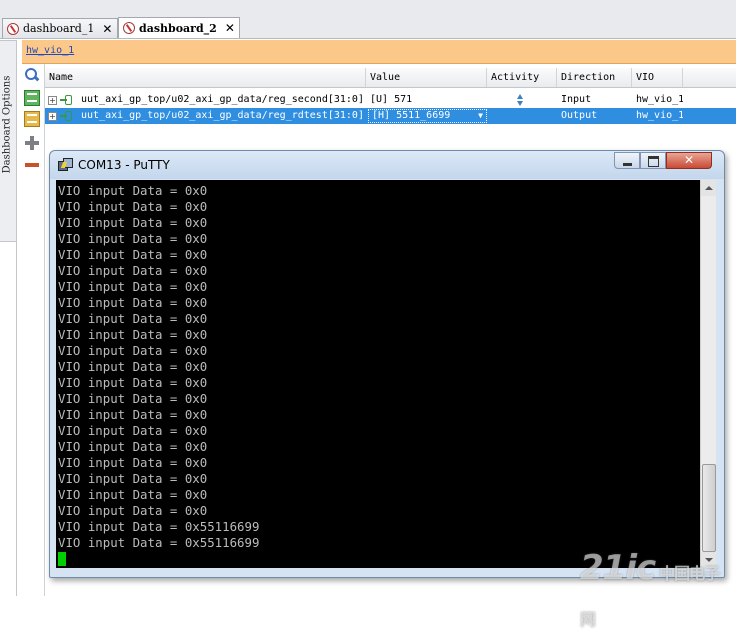 Image resolution: width=736 pixels, height=640 pixels. What do you see at coordinates (426, 100) in the screenshot?
I see `probe-value: [U] 571` at bounding box center [426, 100].